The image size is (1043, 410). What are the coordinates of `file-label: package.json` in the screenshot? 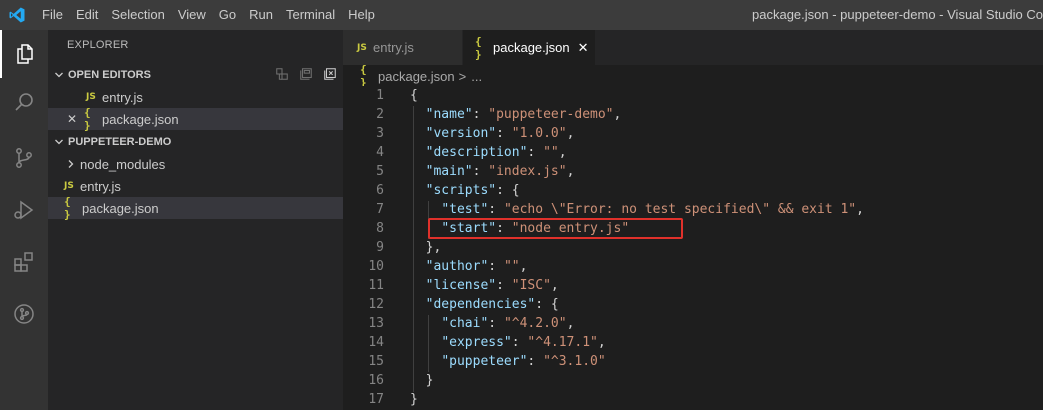 It's located at (120, 208).